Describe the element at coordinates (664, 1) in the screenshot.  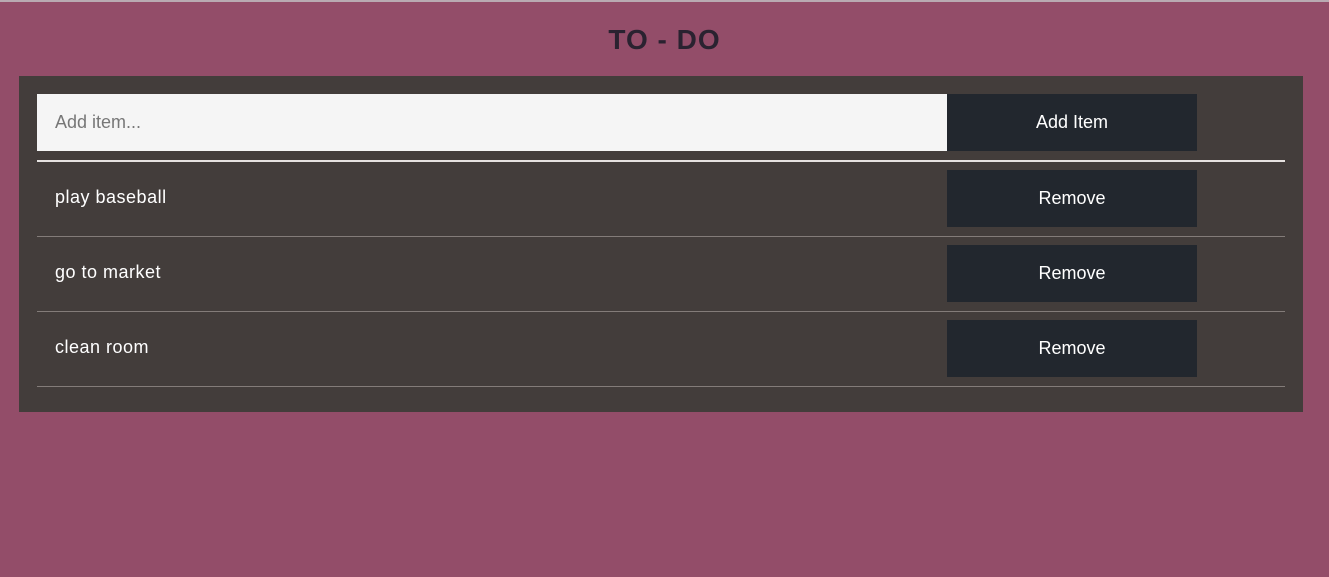
I see `top-border` at that location.